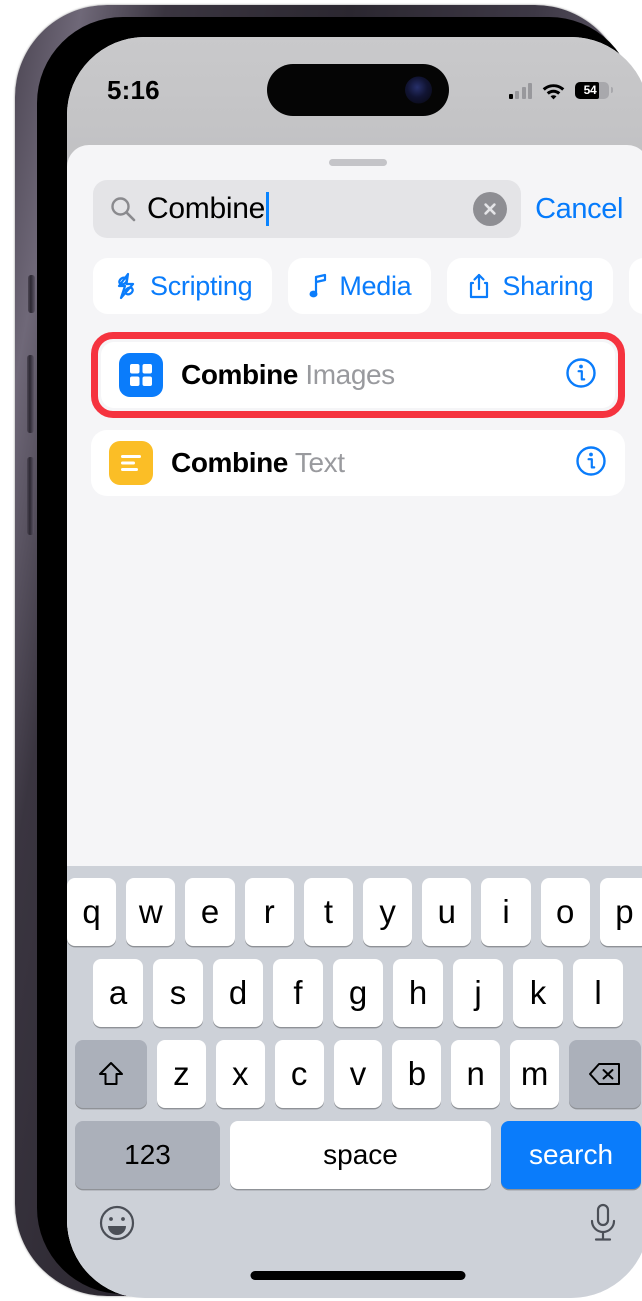 This screenshot has width=642, height=1301. What do you see at coordinates (478, 993) in the screenshot?
I see `key-j: j` at bounding box center [478, 993].